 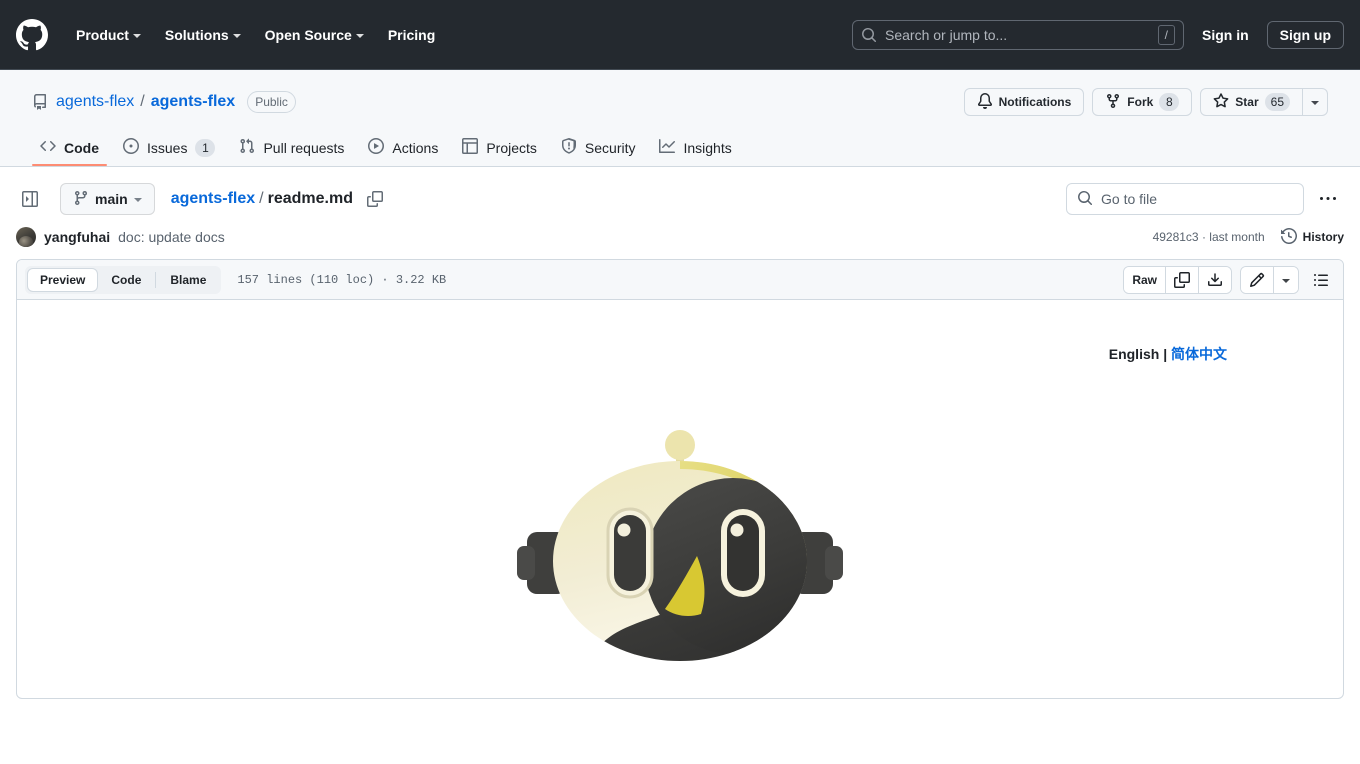 I want to click on tab-insights: Insights, so click(x=695, y=148).